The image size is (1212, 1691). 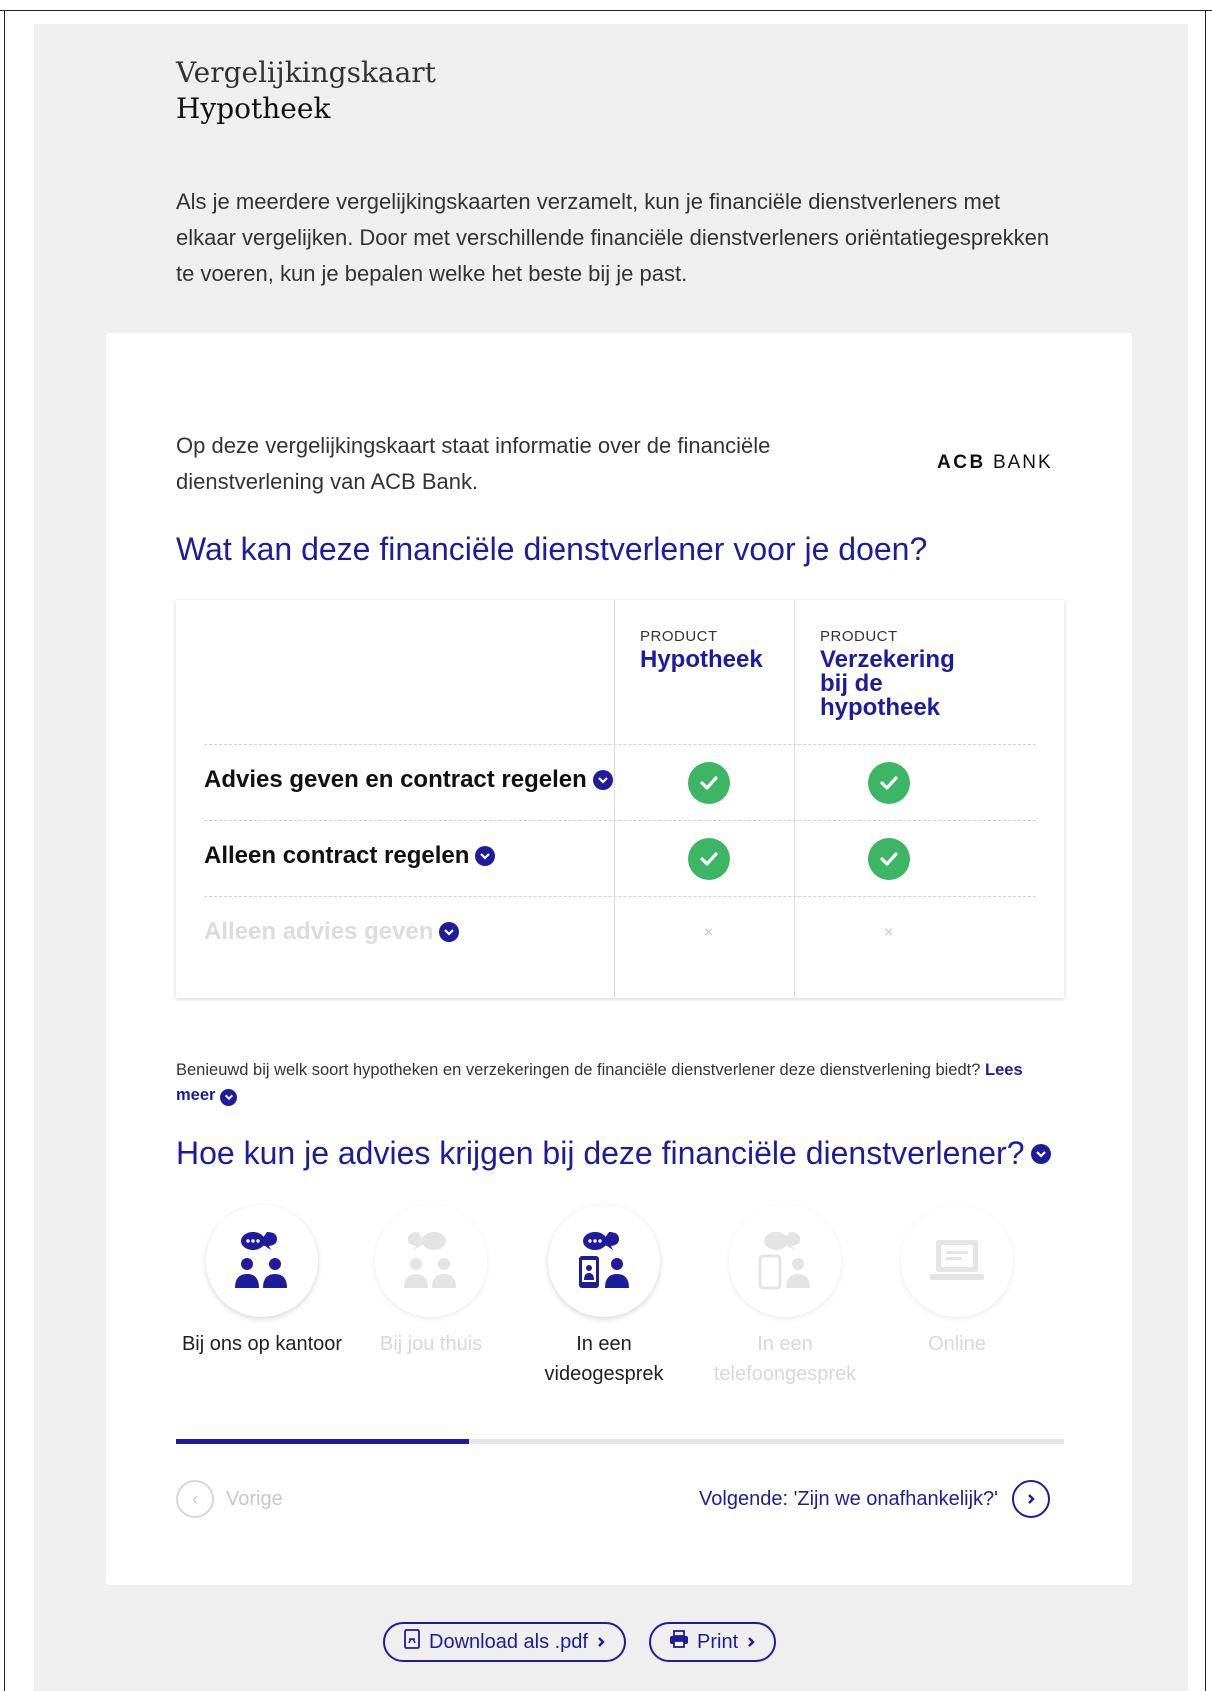 I want to click on row-alleen-advies: Alleen advies geven, so click(x=332, y=932).